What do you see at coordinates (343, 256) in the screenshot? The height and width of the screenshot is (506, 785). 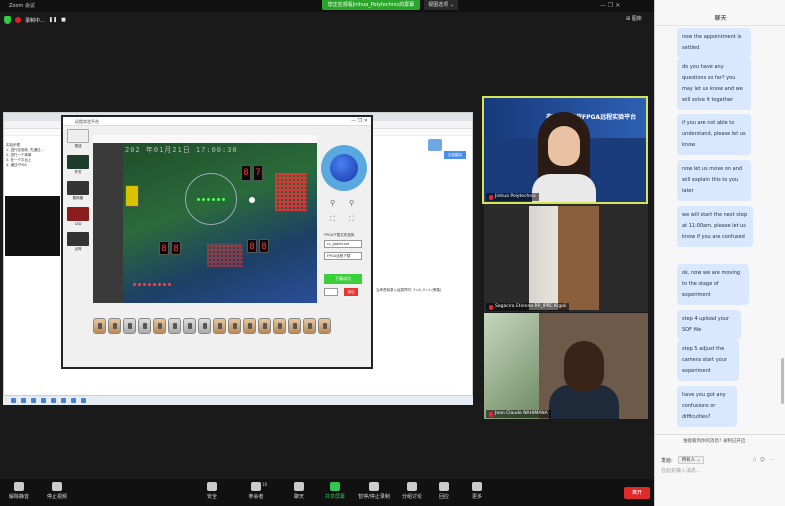 I see `fpga-download-button: FPGA远程下载` at bounding box center [343, 256].